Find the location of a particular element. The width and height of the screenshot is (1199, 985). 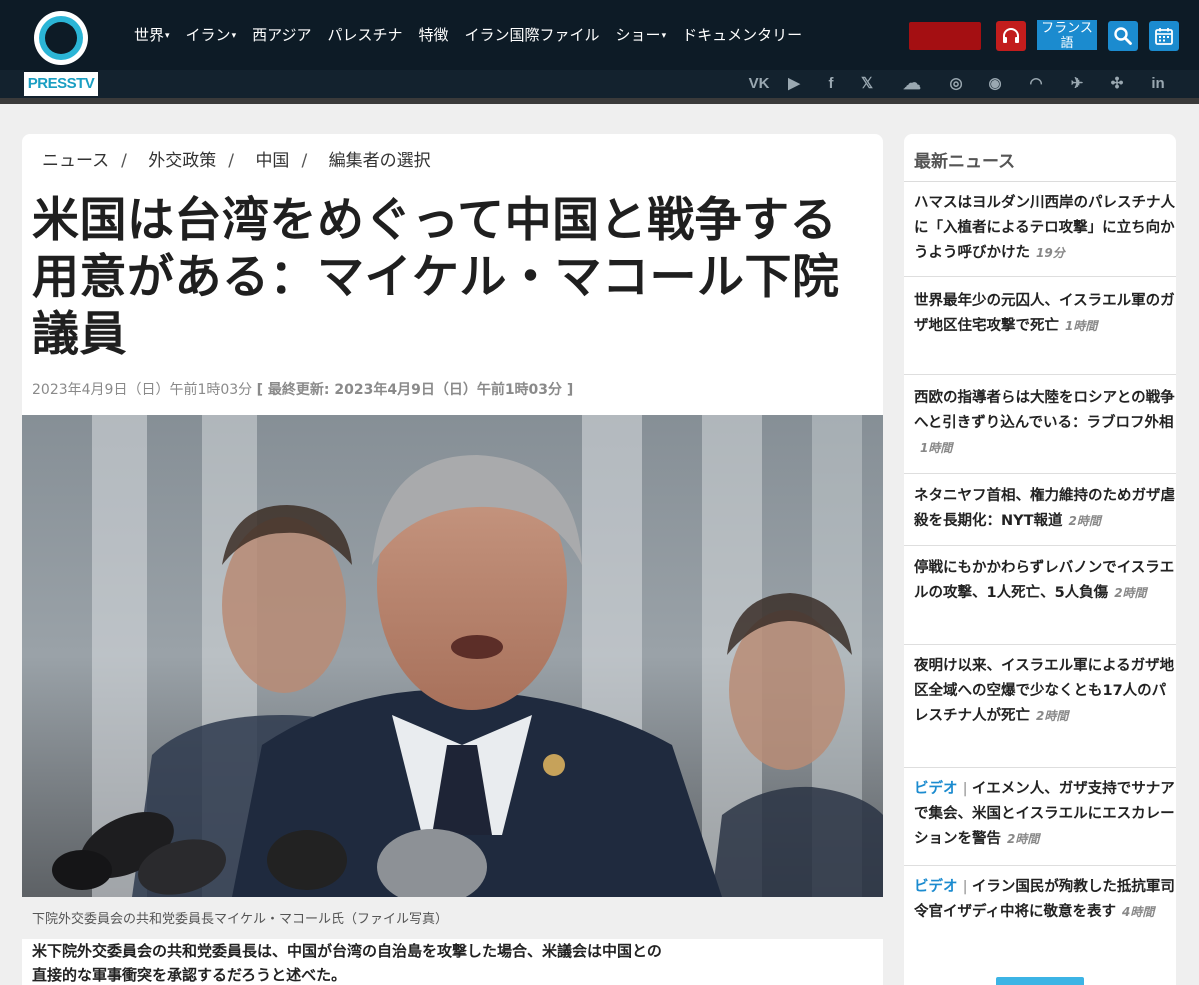

search-icon is located at coordinates (1123, 36).